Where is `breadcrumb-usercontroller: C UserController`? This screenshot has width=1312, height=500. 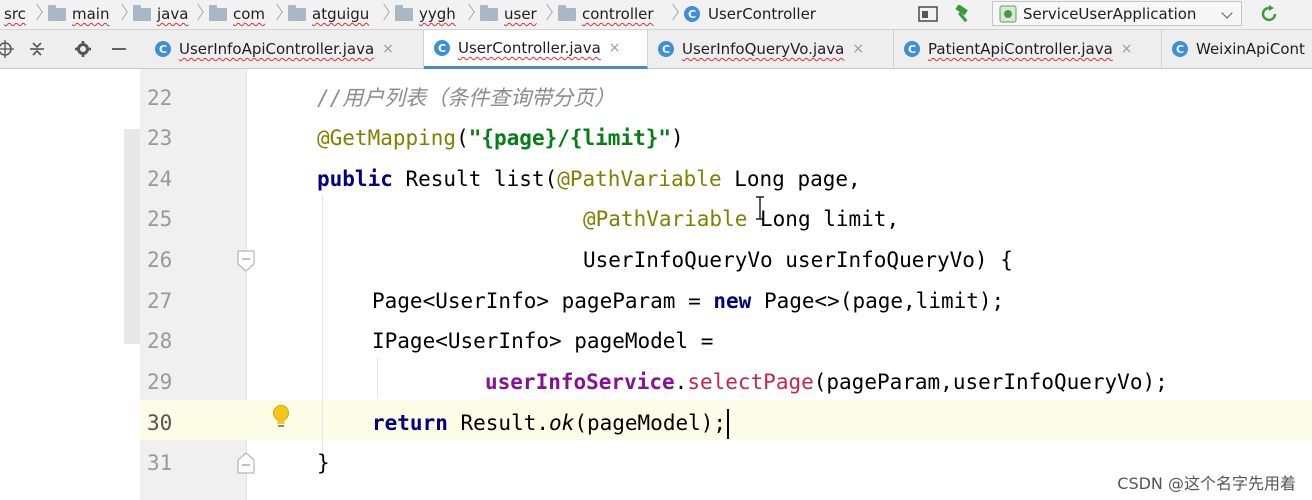
breadcrumb-usercontroller: C UserController is located at coordinates (750, 14).